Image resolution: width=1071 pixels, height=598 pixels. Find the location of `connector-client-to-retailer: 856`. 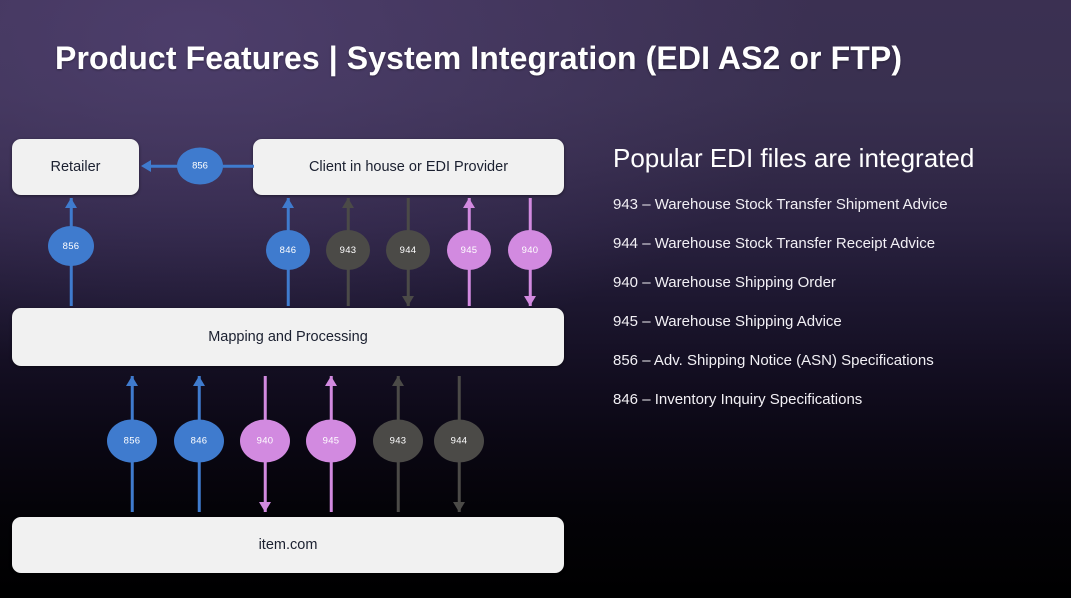

connector-client-to-retailer: 856 is located at coordinates (197, 166).